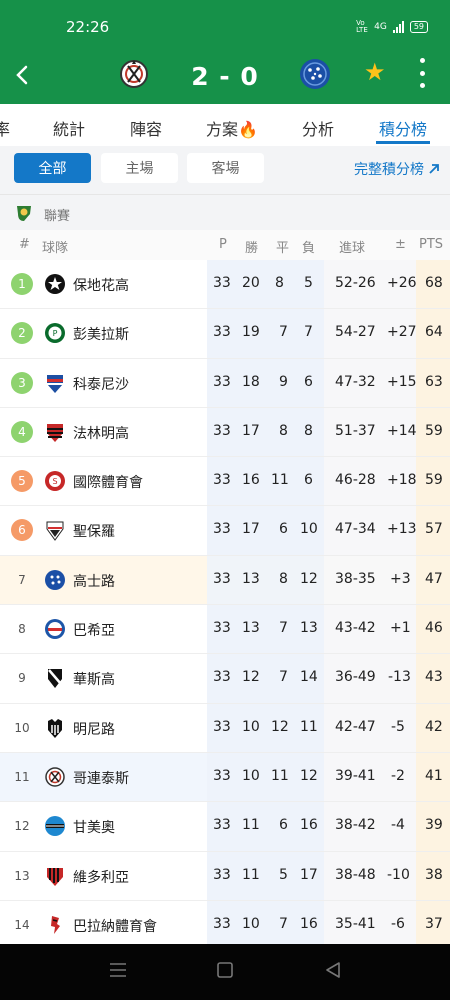 The height and width of the screenshot is (1000, 450). Describe the element at coordinates (355, 283) in the screenshot. I see `goals: 52-26` at that location.